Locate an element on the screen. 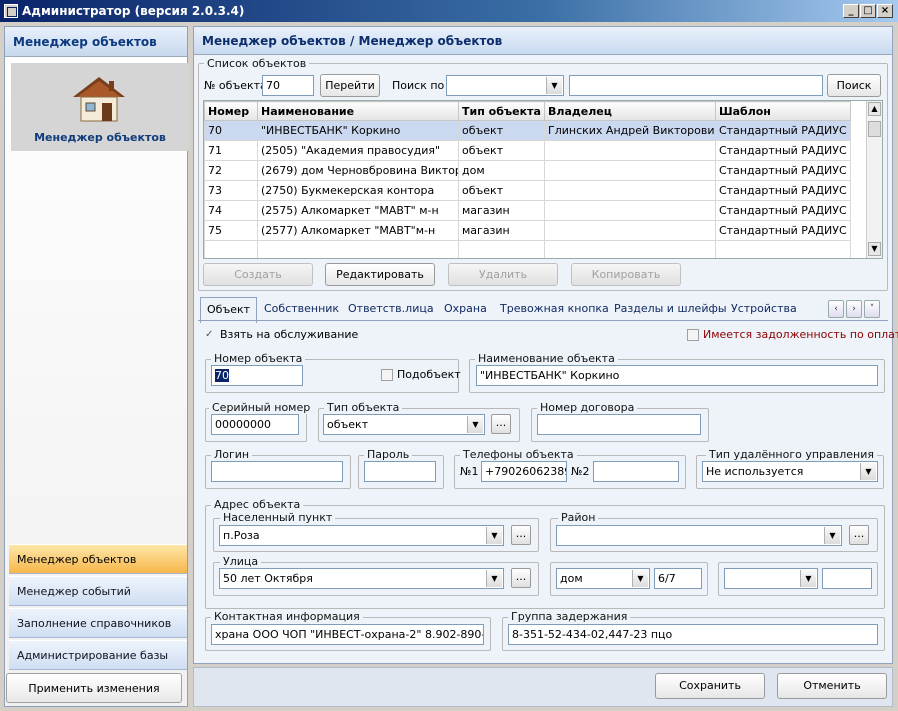 This screenshot has height=711, width=898. column-header: Владелец is located at coordinates (630, 111).